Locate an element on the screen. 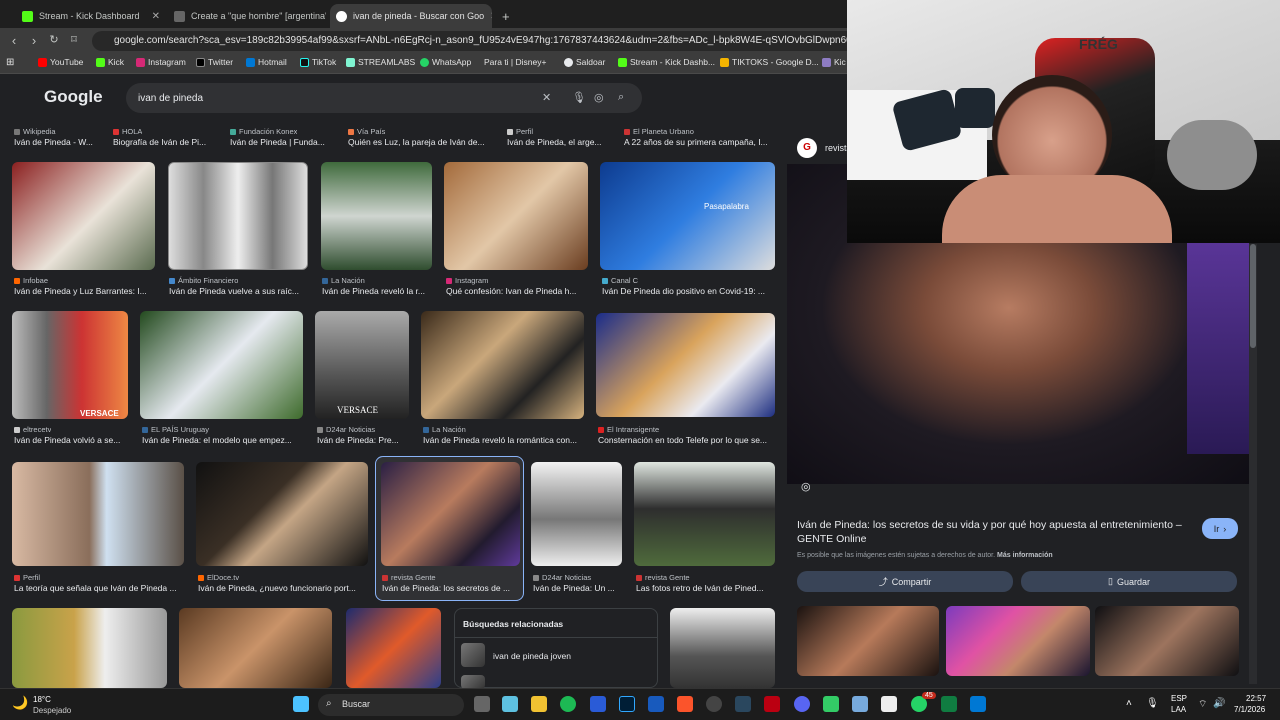  task-view-icon is located at coordinates (482, 704).